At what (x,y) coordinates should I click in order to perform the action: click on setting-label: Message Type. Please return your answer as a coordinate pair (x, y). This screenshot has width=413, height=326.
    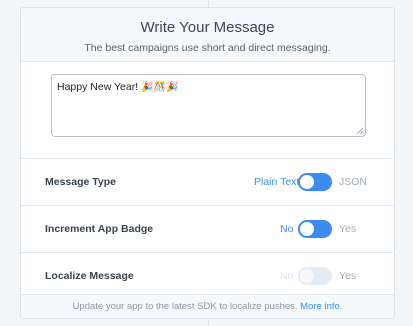
    Looking at the image, I should click on (81, 182).